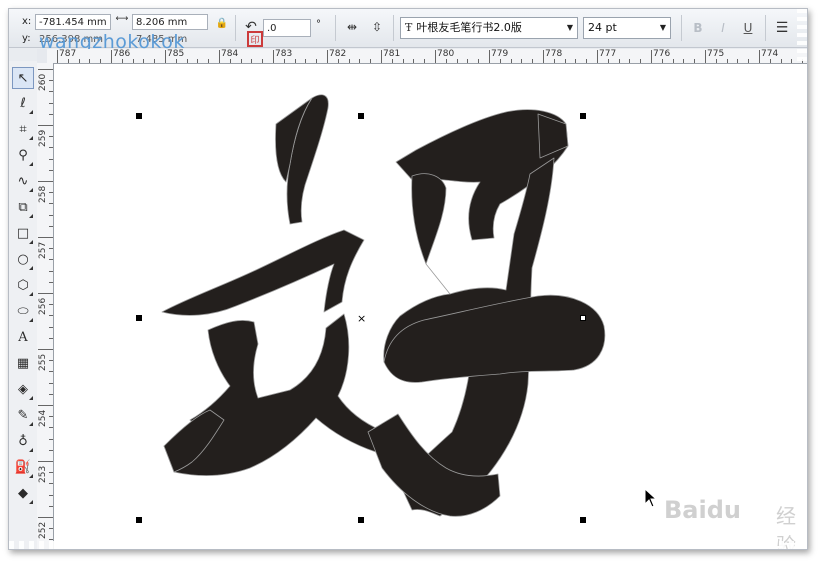  I want to click on text-align-icon: ☰, so click(782, 28).